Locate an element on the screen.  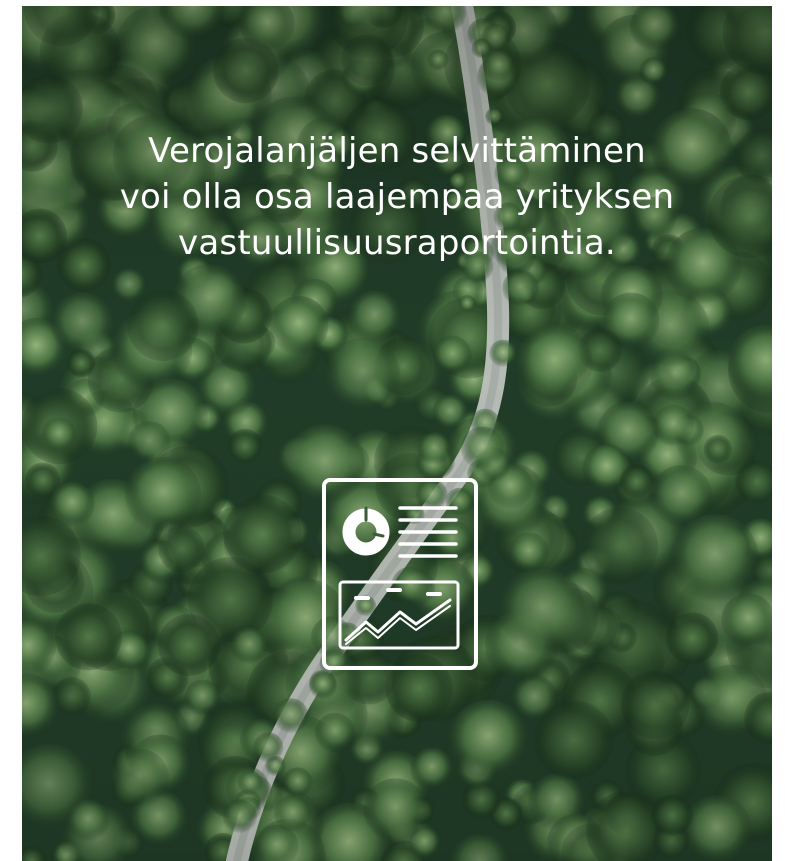
headline-line-3: vastuullisuusraportointia. is located at coordinates (397, 243).